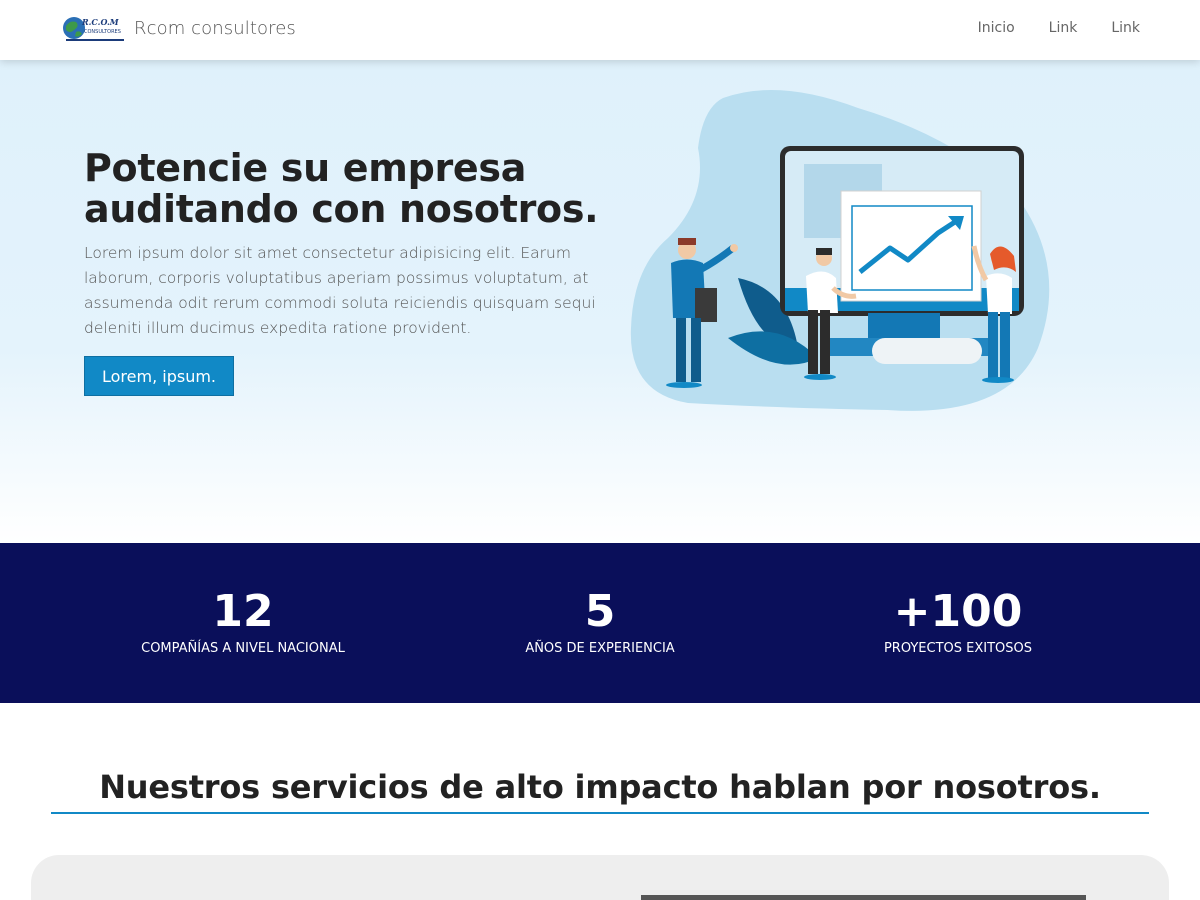 The width and height of the screenshot is (1200, 900). What do you see at coordinates (996, 28) in the screenshot?
I see `nav-link-inicio: Inicio` at bounding box center [996, 28].